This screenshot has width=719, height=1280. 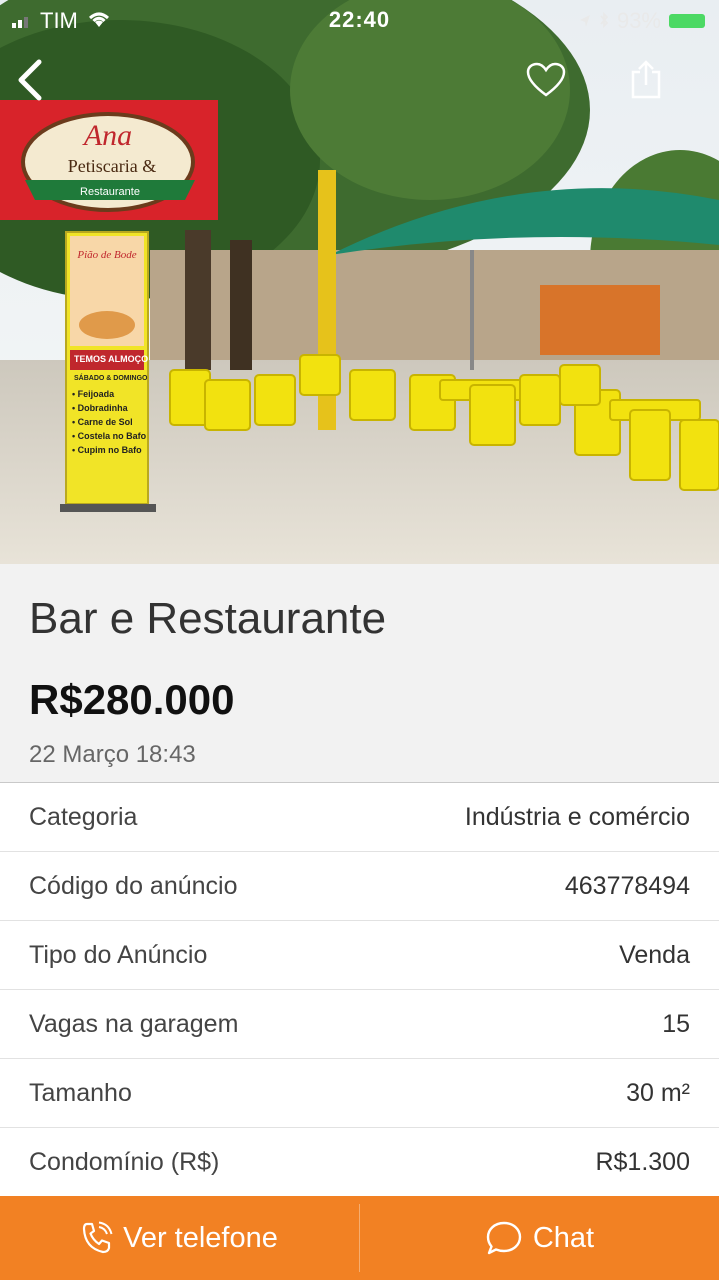 I want to click on status-right: 93%, so click(x=642, y=21).